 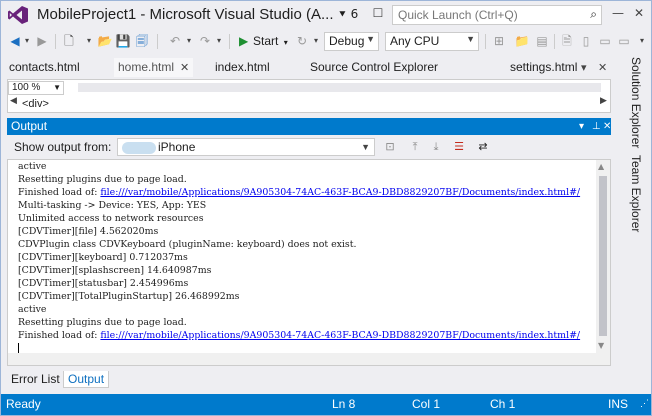 What do you see at coordinates (586, 41) in the screenshot?
I see `bookmark-icon: ▯` at bounding box center [586, 41].